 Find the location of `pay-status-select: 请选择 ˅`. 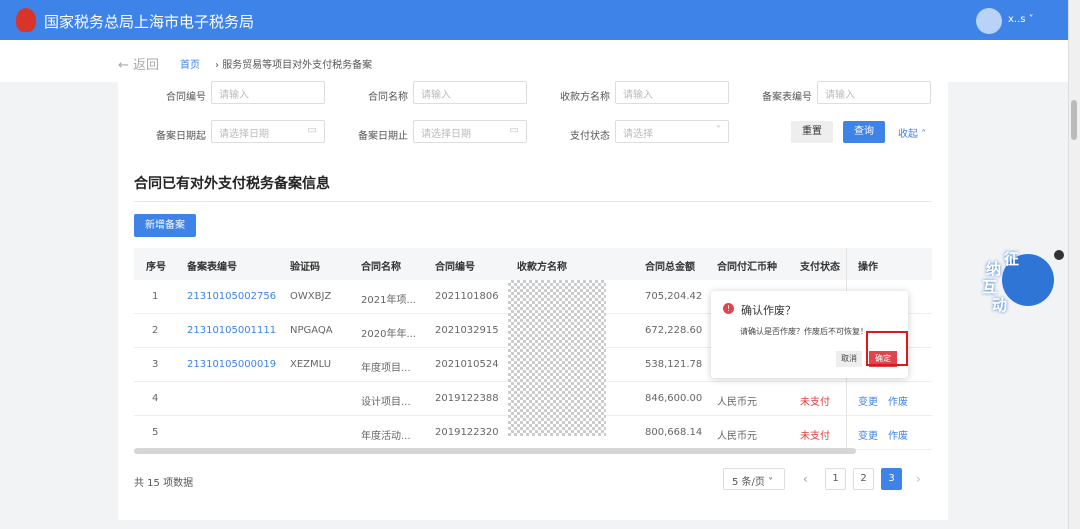

pay-status-select: 请选择 ˅ is located at coordinates (672, 131).